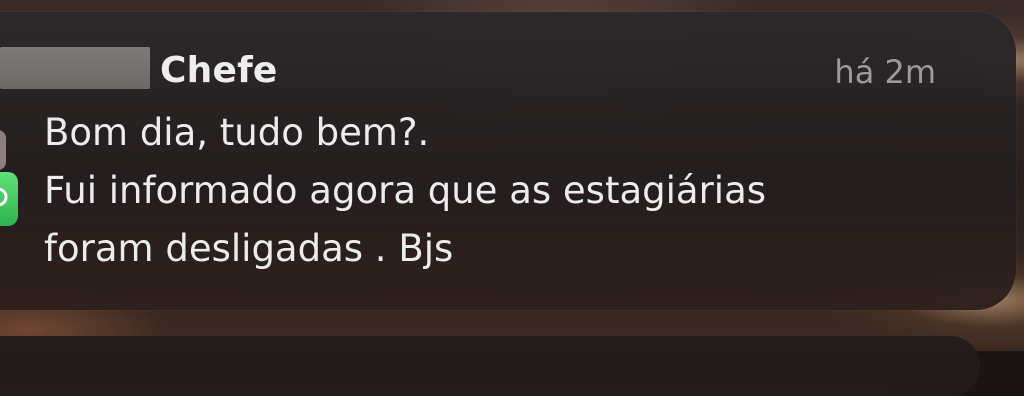  I want to click on notification-sender: Chefe, so click(219, 70).